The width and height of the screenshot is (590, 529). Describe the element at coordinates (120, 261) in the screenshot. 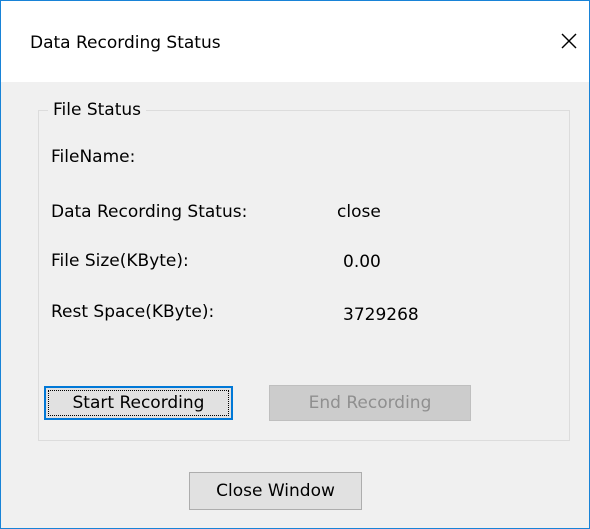

I see `file-size-label: File Size(KByte):` at that location.